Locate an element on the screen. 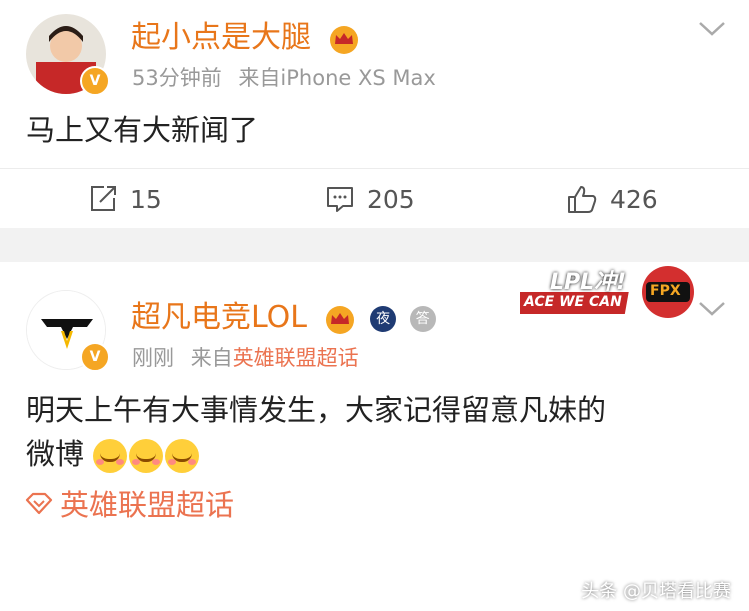 The width and height of the screenshot is (749, 611). username-text: 起小点是大腿 is located at coordinates (221, 37).